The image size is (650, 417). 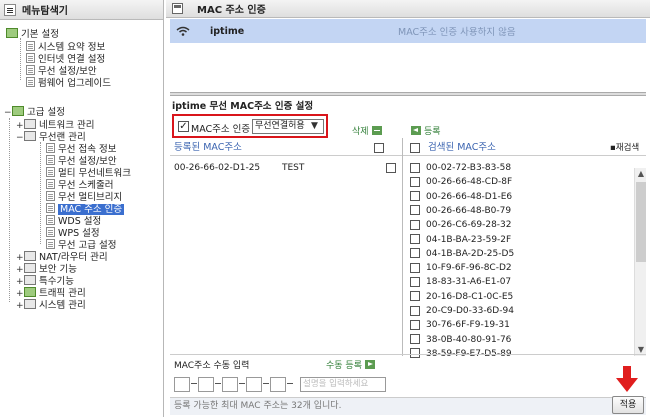 I want to click on searched-row: 38-0B-40-80-91-76, so click(x=460, y=340).